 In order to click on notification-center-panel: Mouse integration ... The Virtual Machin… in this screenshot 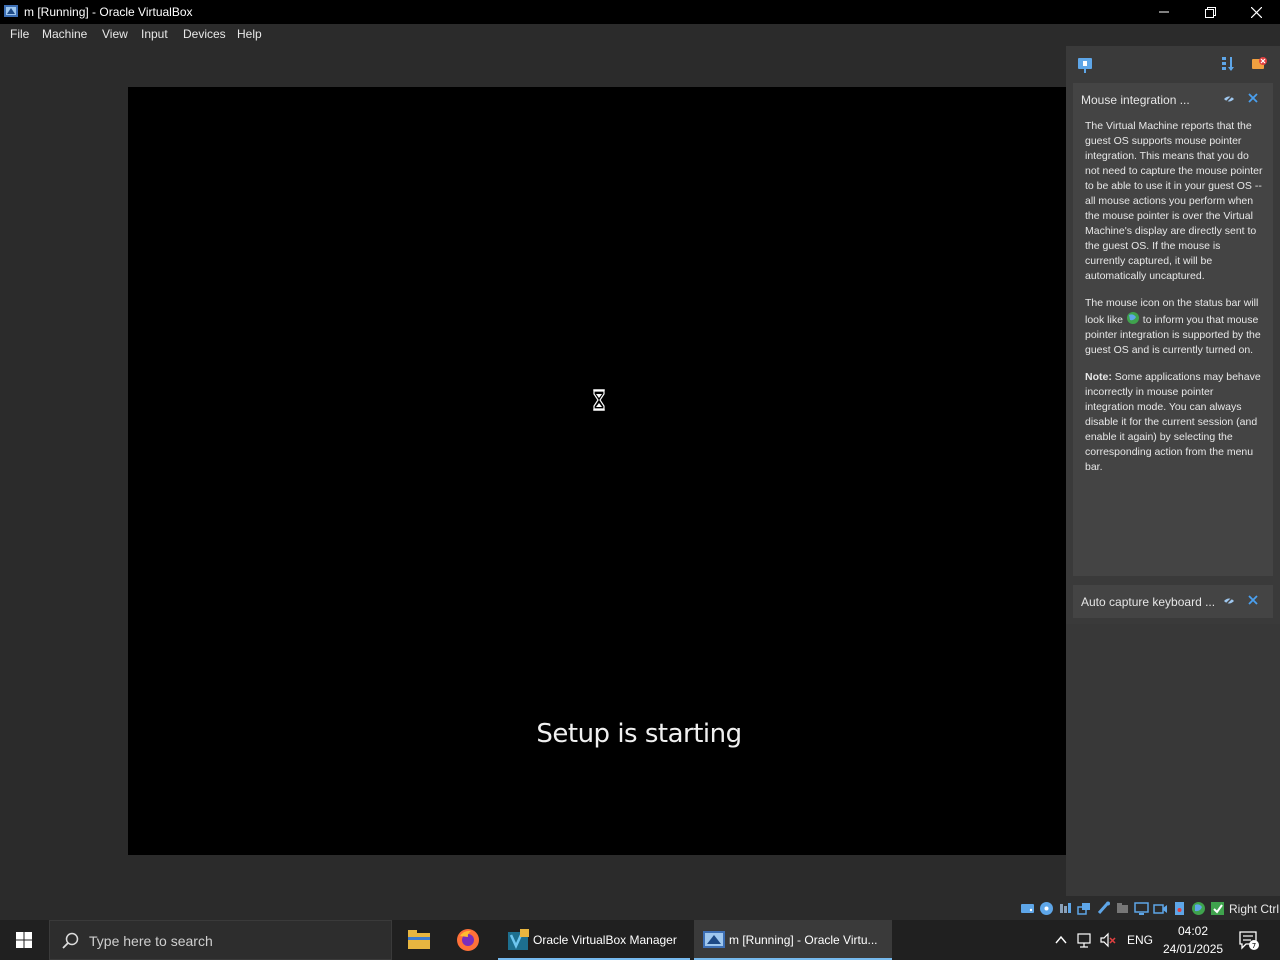, I will do `click(1173, 471)`.